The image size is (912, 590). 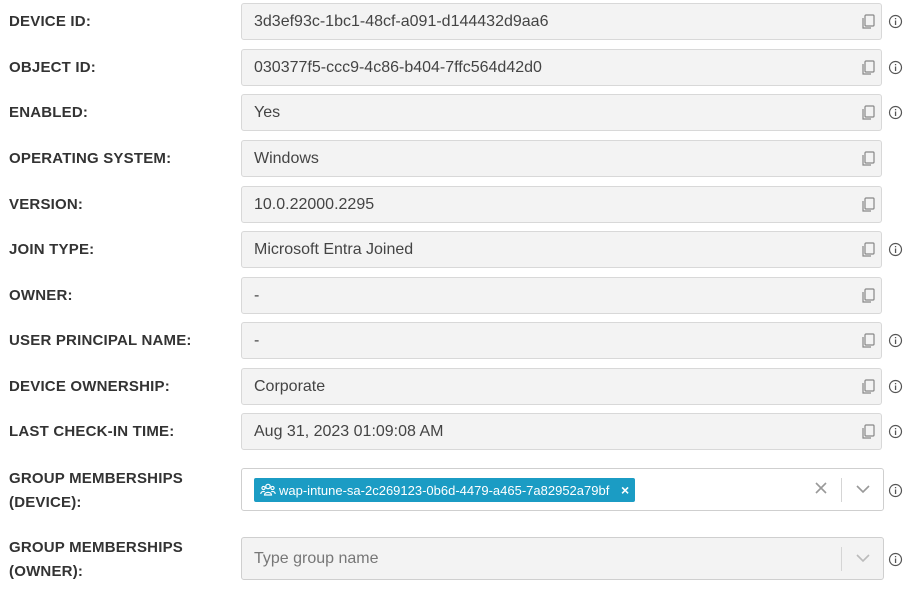 I want to click on field-label: OPERATING SYSTEM:, so click(x=90, y=158).